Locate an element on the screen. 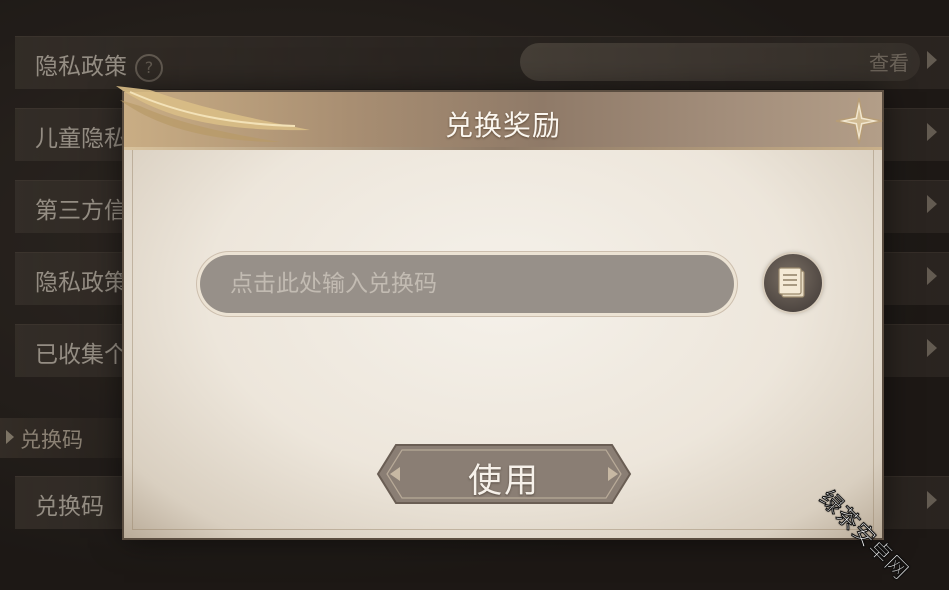 This screenshot has width=949, height=590. redeem-code-input is located at coordinates (467, 284).